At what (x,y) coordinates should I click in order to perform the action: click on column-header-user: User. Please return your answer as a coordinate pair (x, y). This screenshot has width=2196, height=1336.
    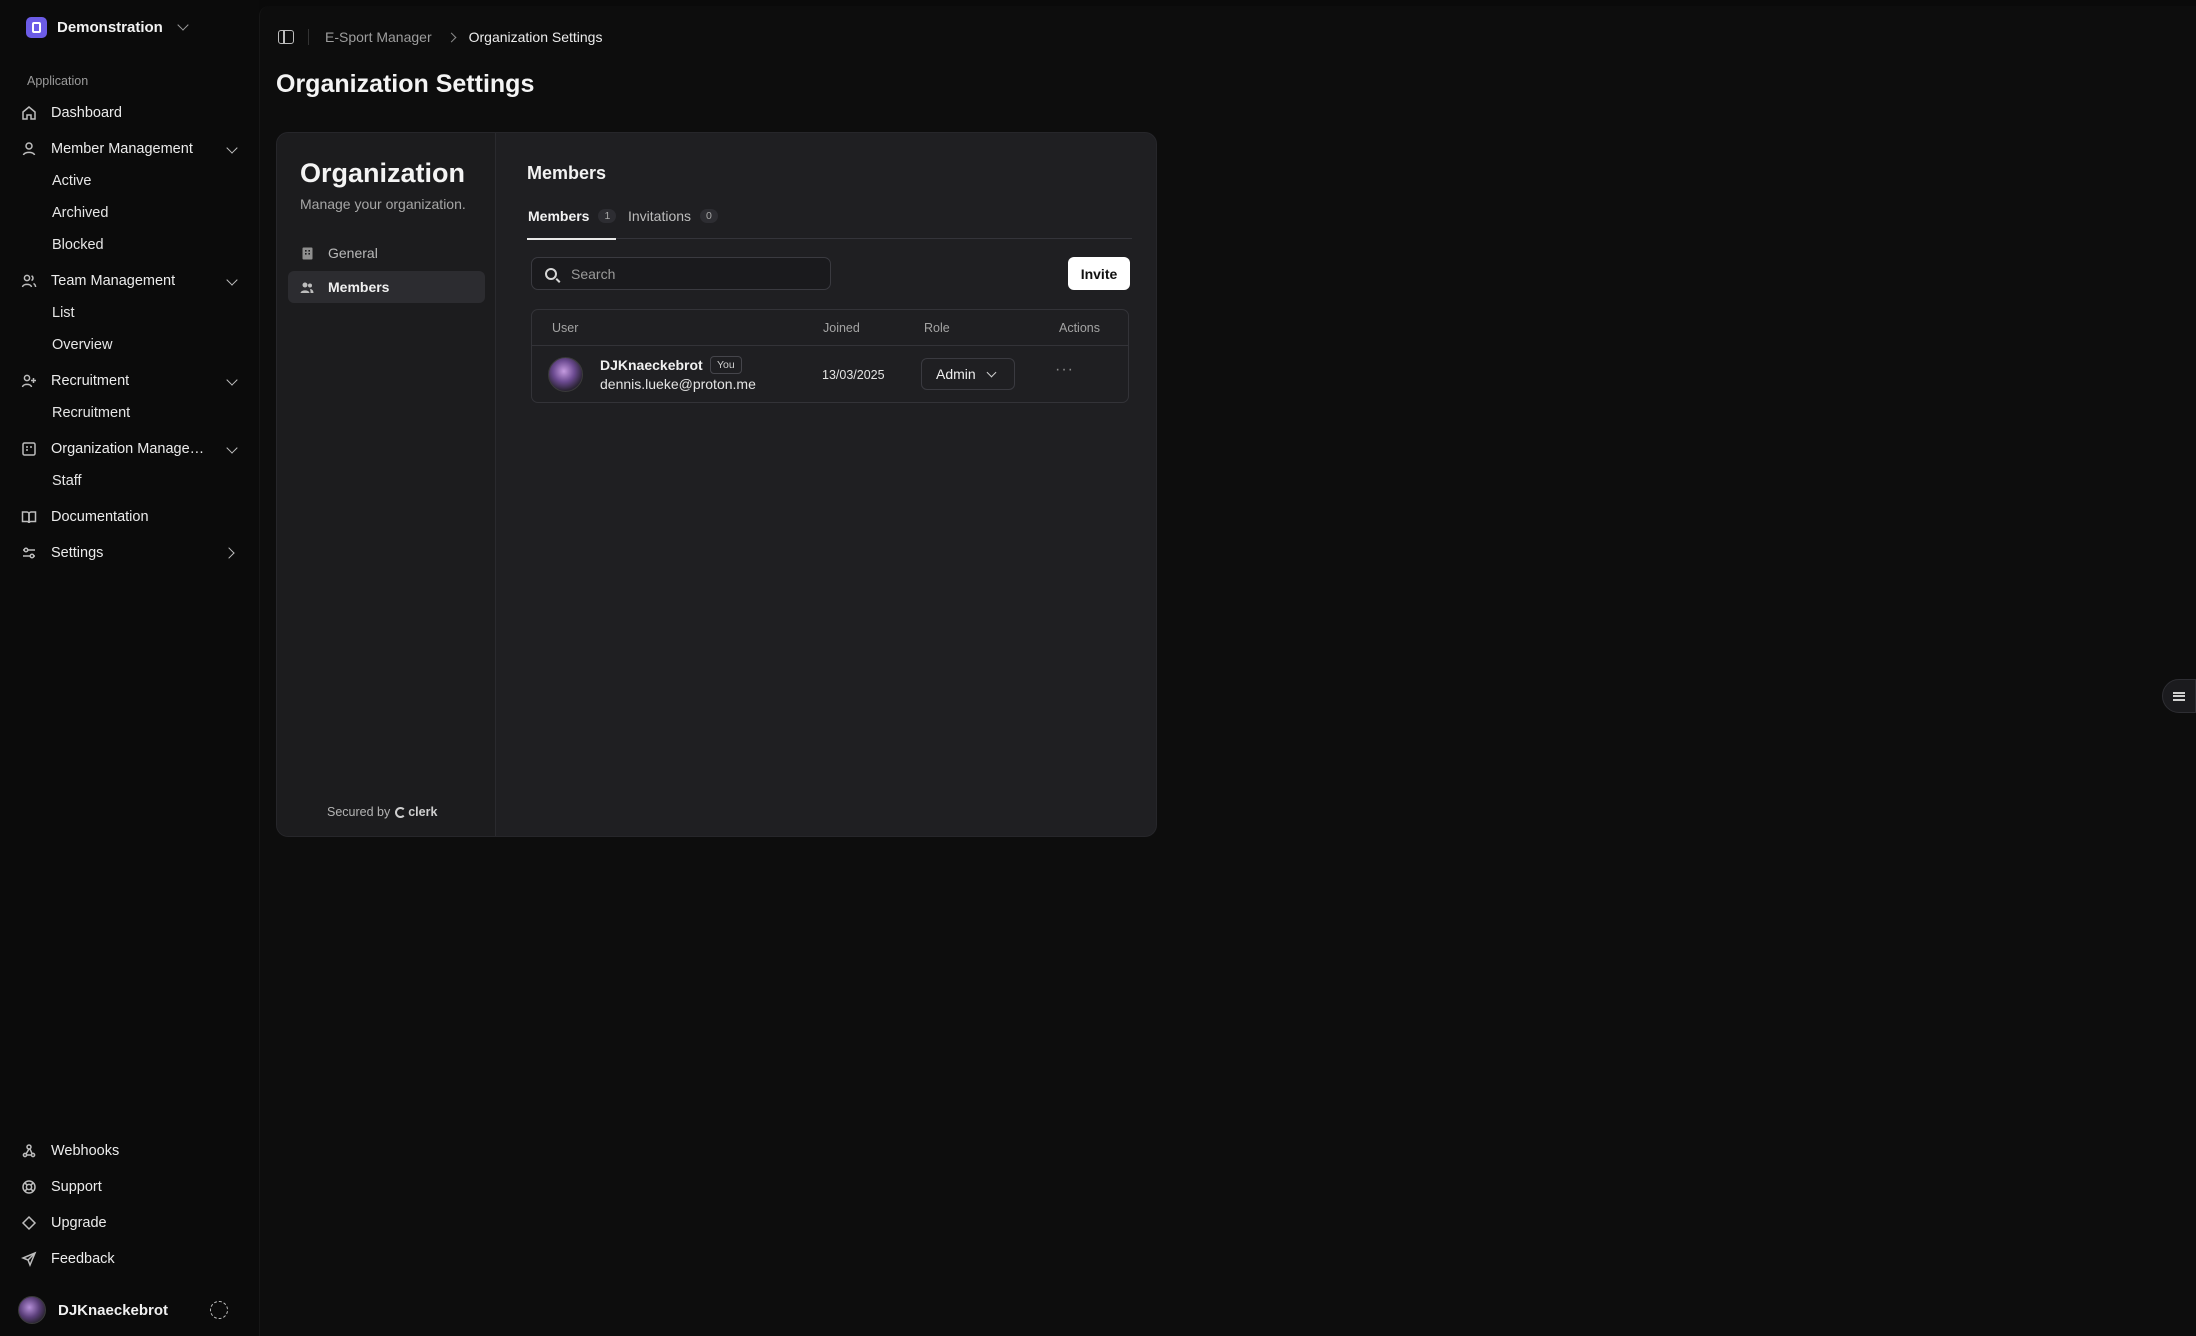
    Looking at the image, I should click on (565, 328).